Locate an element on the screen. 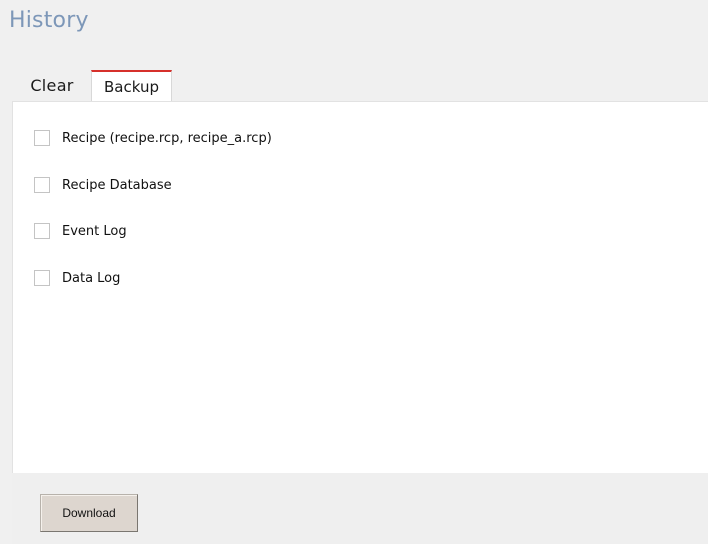  option-event-log: Event Log is located at coordinates (80, 231).